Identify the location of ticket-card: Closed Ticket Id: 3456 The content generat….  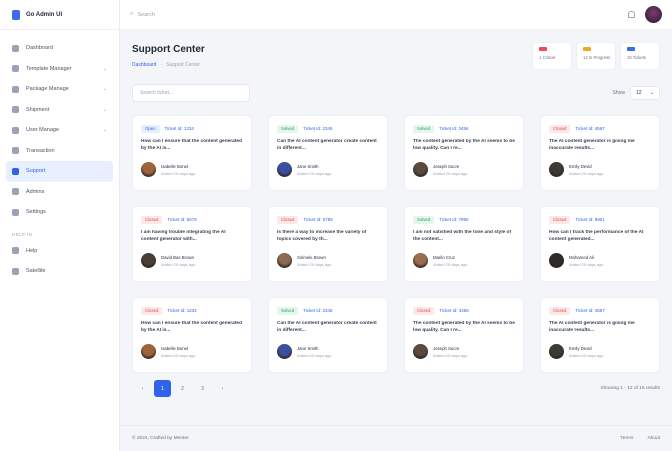
(464, 335).